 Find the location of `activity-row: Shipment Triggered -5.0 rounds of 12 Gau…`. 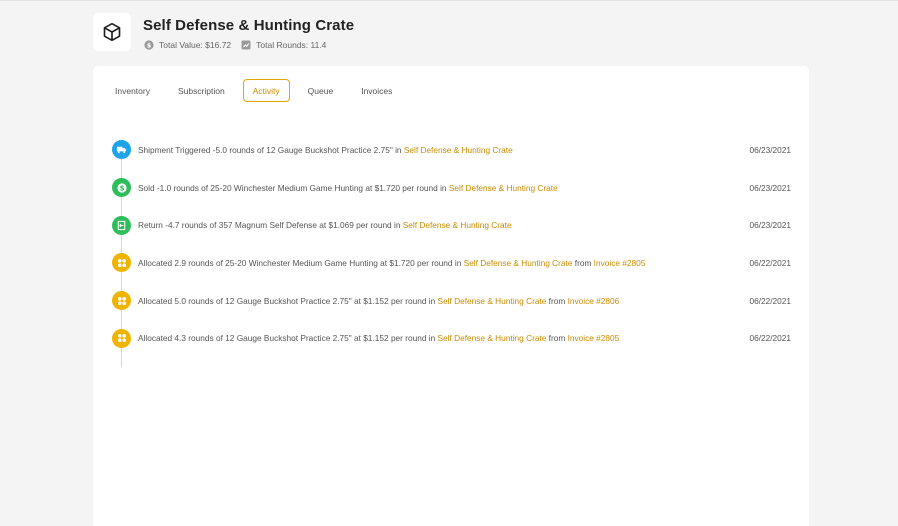

activity-row: Shipment Triggered -5.0 rounds of 12 Gau… is located at coordinates (451, 150).